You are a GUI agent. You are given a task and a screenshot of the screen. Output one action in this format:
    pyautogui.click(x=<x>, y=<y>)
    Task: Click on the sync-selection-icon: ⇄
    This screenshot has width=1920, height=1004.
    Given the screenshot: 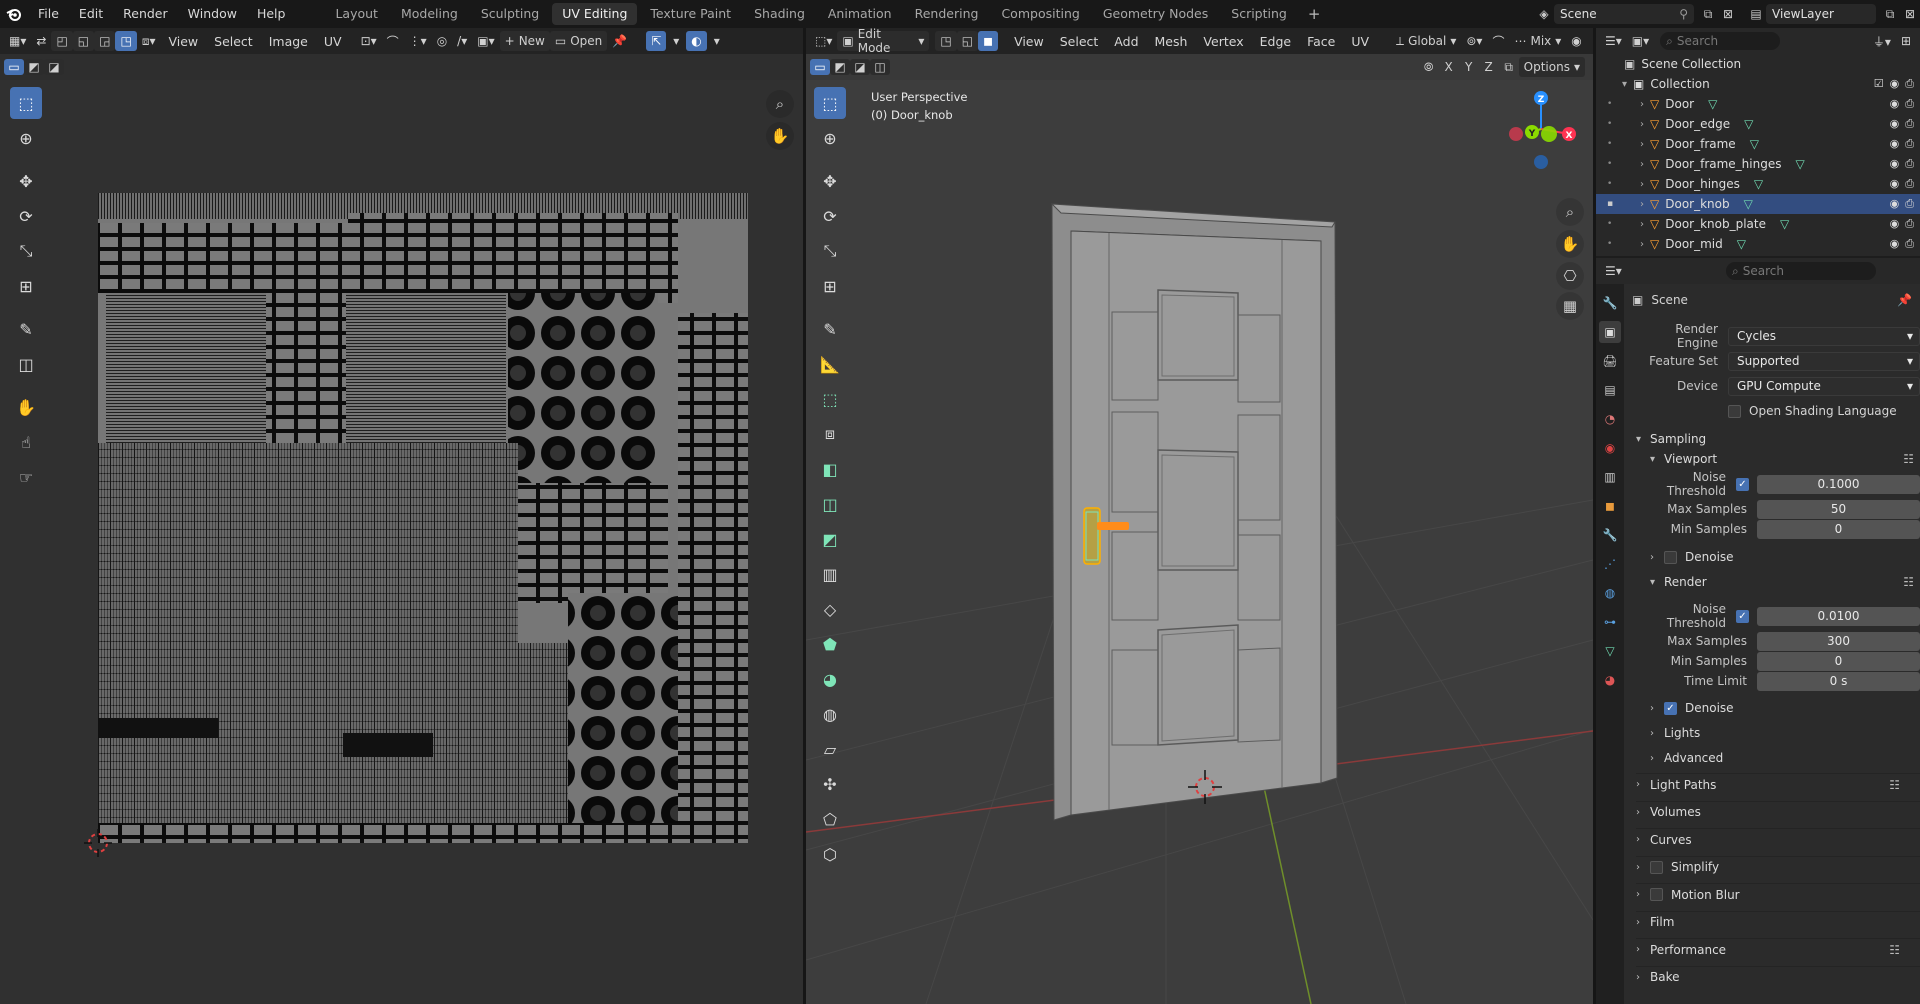 What is the action you would take?
    pyautogui.click(x=41, y=41)
    